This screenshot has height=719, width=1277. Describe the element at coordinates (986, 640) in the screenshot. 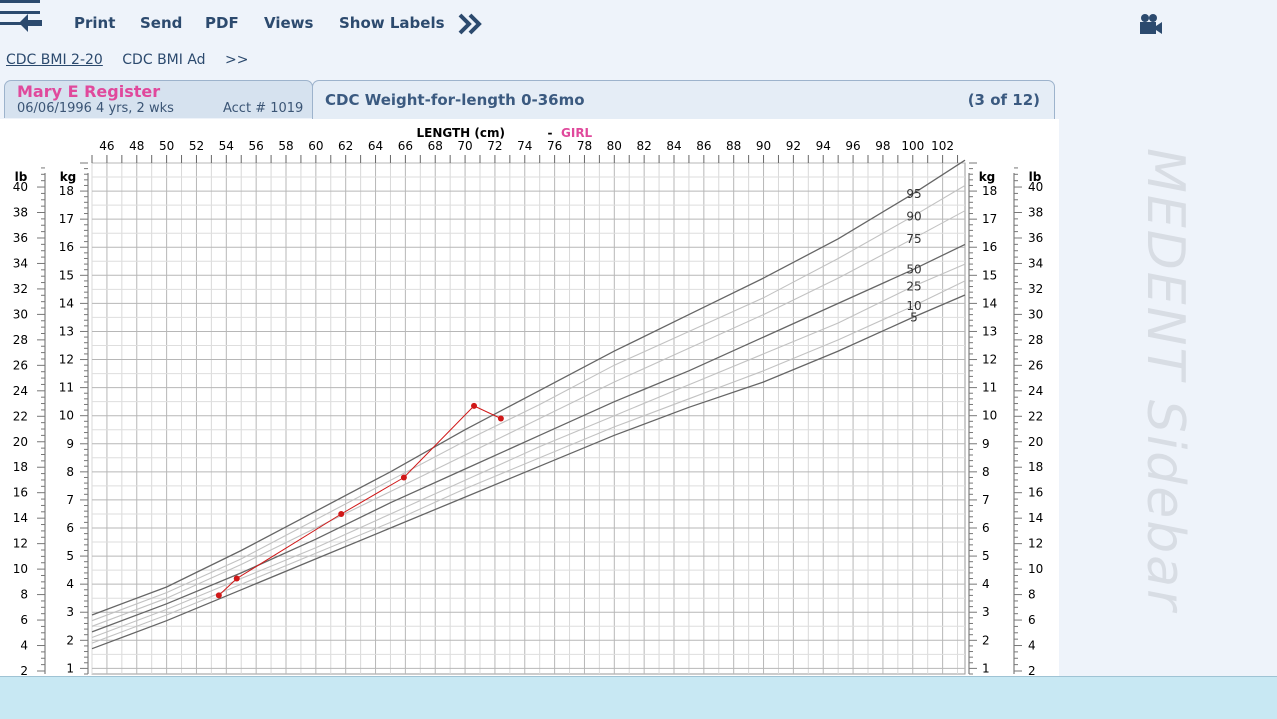

I see `kg-tick-label-right: 2` at that location.